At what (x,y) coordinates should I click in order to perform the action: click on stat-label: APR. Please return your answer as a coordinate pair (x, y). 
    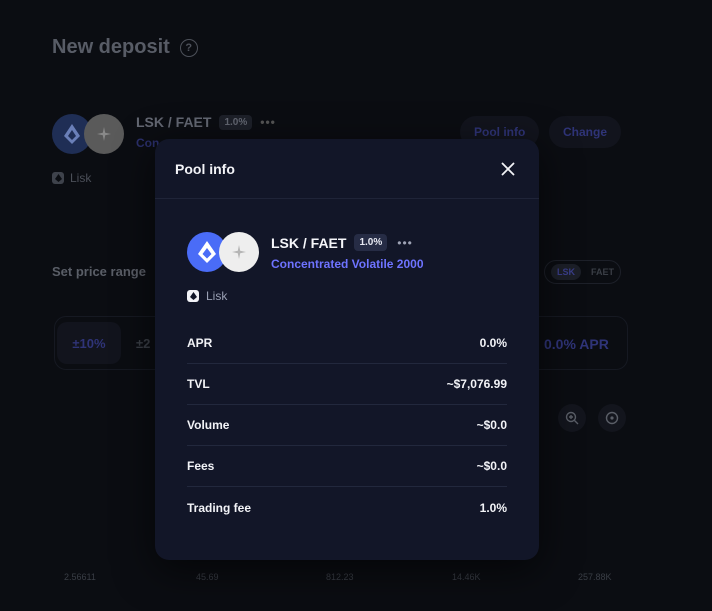
    Looking at the image, I should click on (200, 343).